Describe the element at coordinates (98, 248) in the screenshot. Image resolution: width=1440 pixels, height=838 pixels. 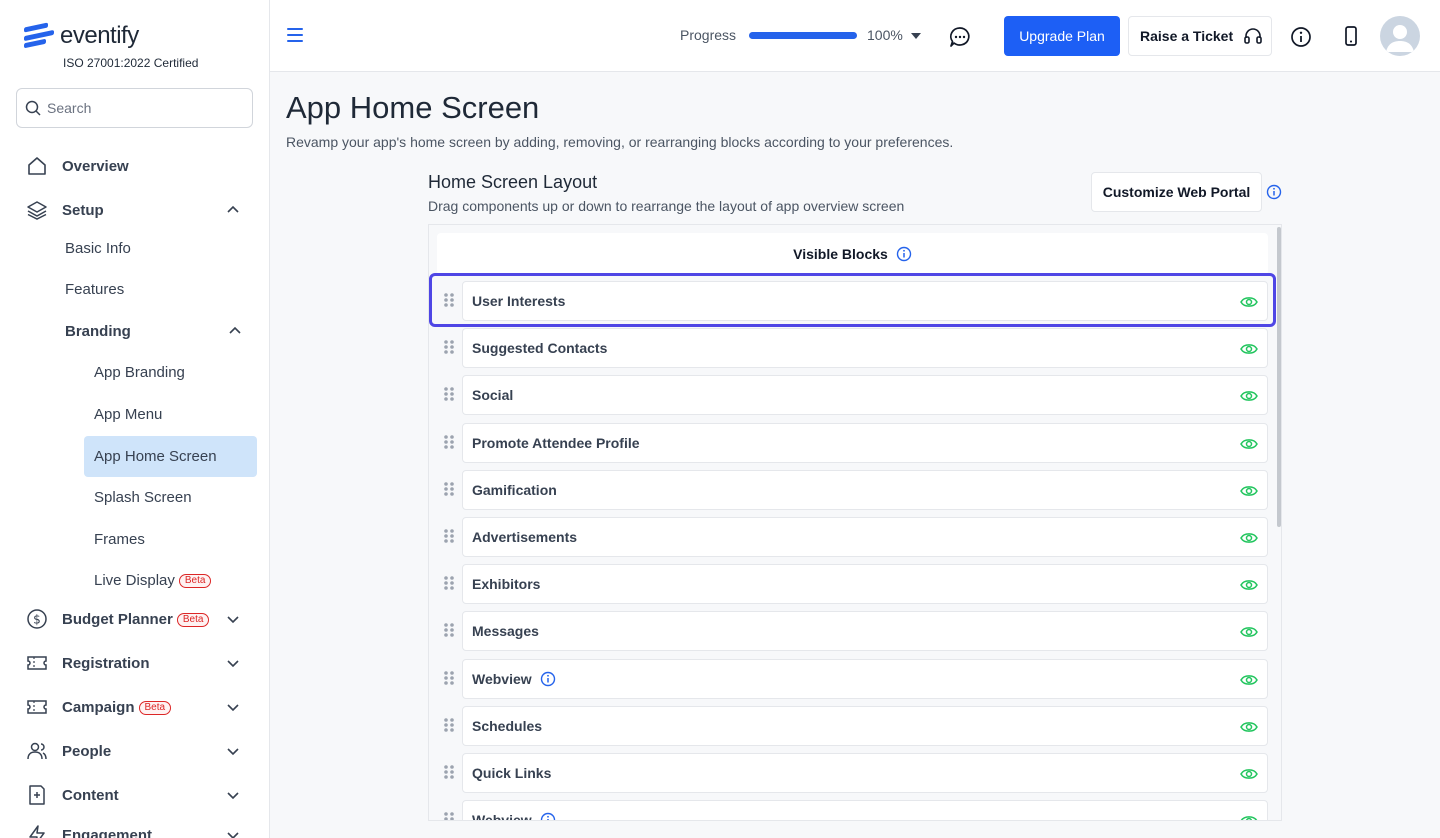
I see `sidebar-item-basic-info: Basic Info` at that location.